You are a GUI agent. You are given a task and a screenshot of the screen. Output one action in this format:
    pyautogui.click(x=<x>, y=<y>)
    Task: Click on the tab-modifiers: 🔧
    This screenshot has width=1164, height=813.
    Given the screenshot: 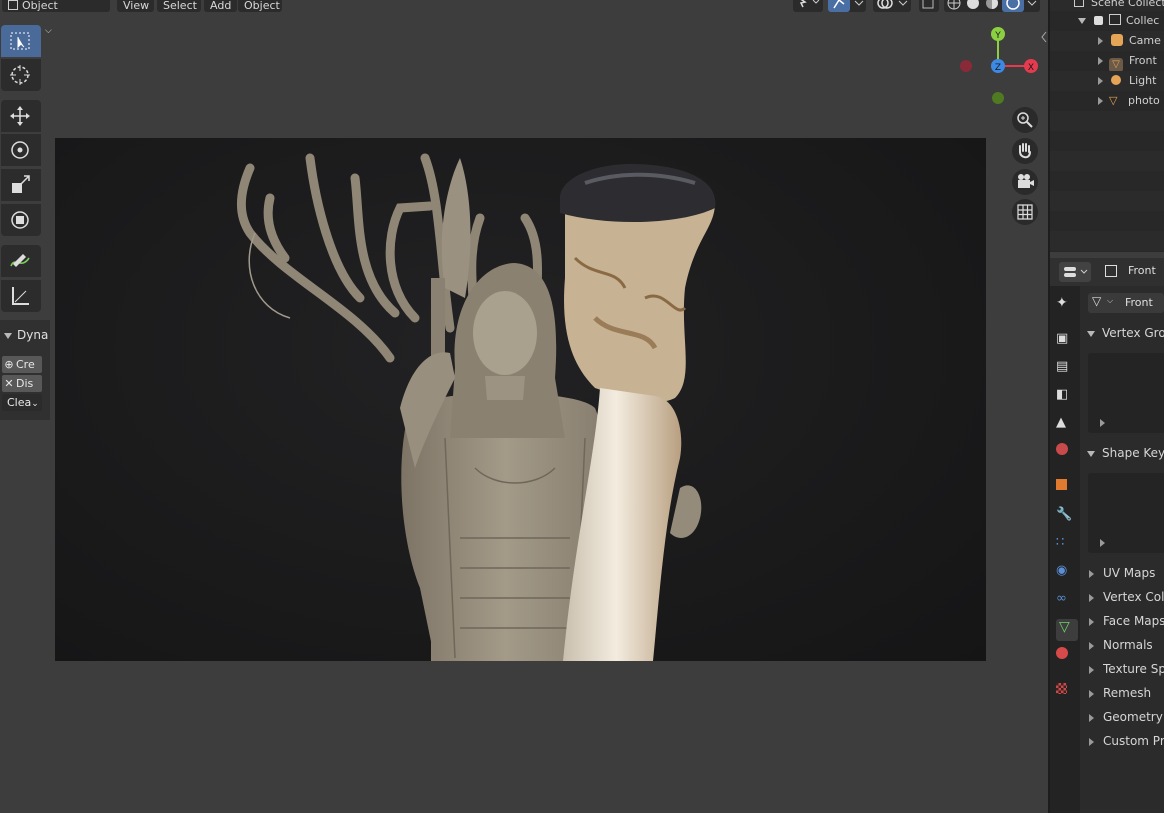 What is the action you would take?
    pyautogui.click(x=1067, y=518)
    